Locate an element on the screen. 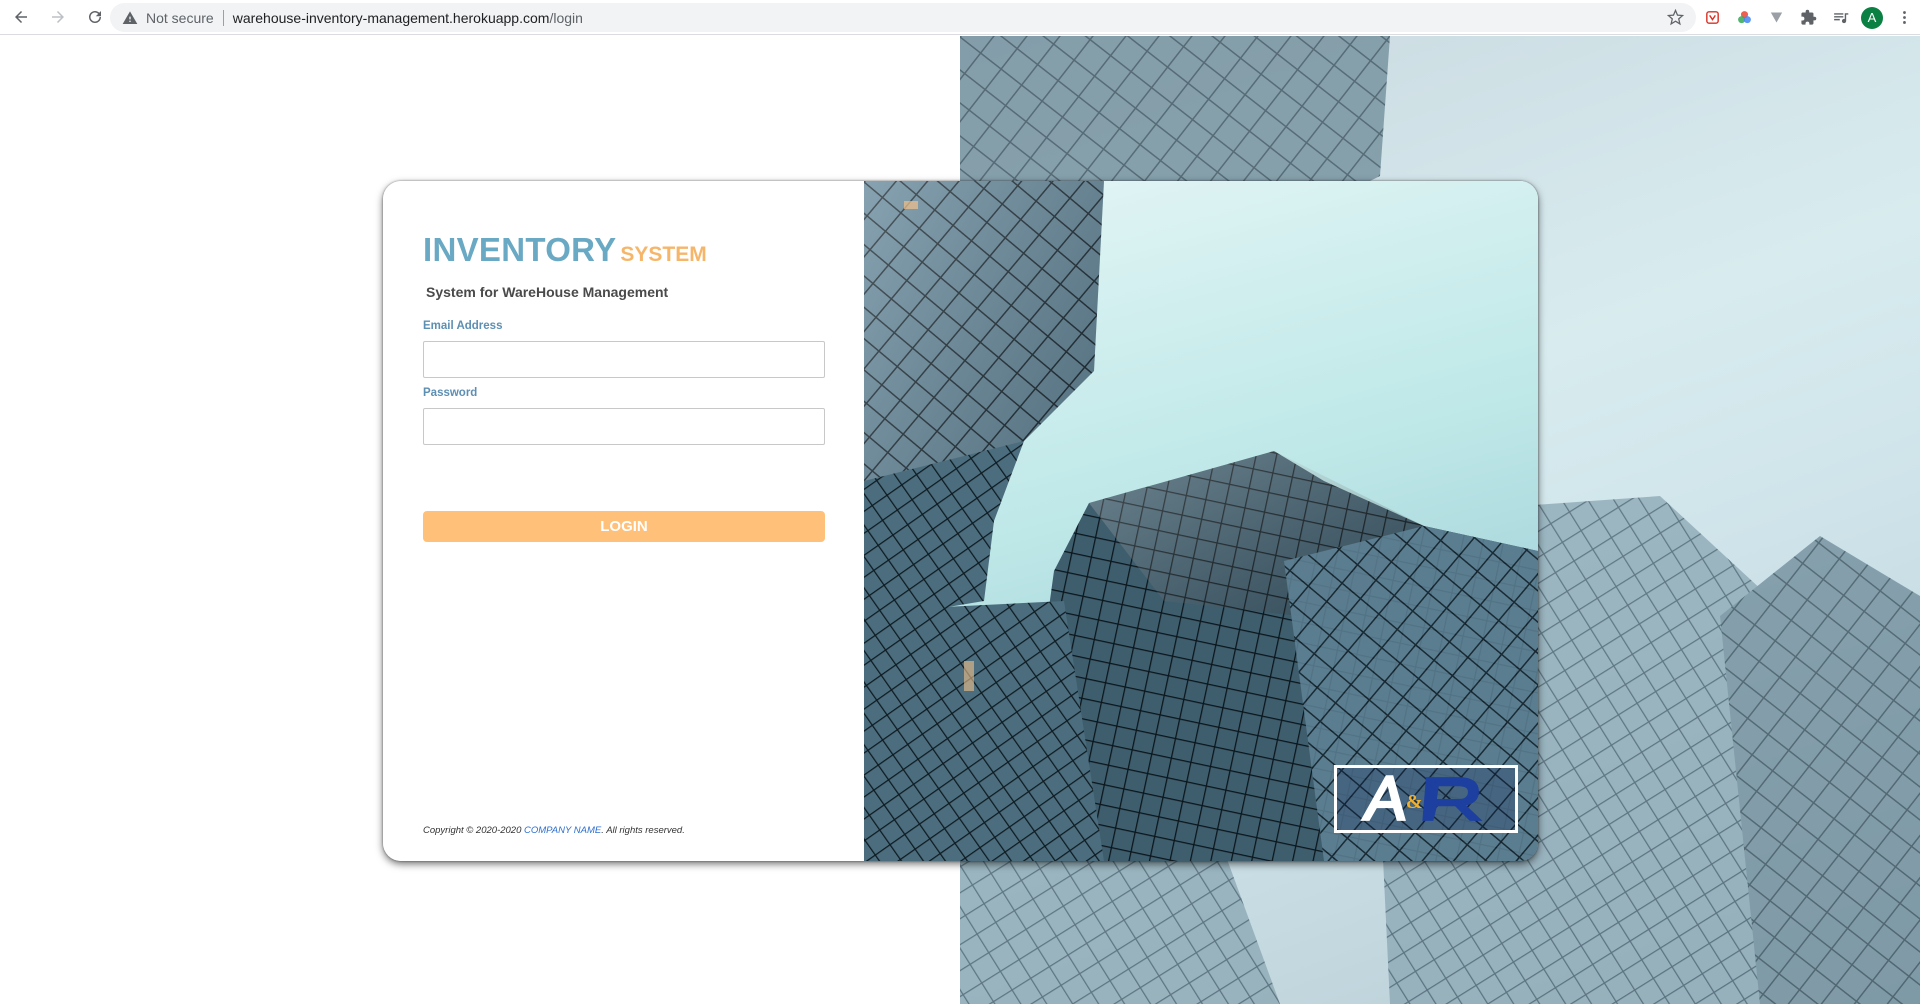  profile-avatar: A is located at coordinates (1872, 17).